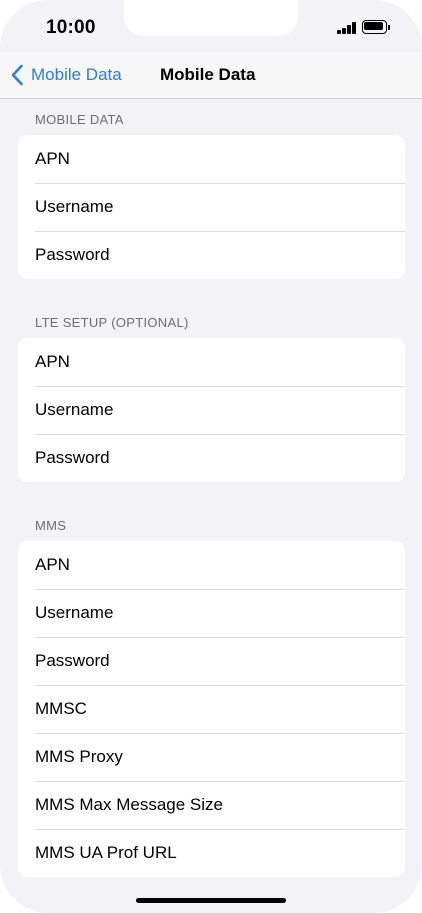 The image size is (422, 913). I want to click on mobile-data-password-field: Password, so click(211, 255).